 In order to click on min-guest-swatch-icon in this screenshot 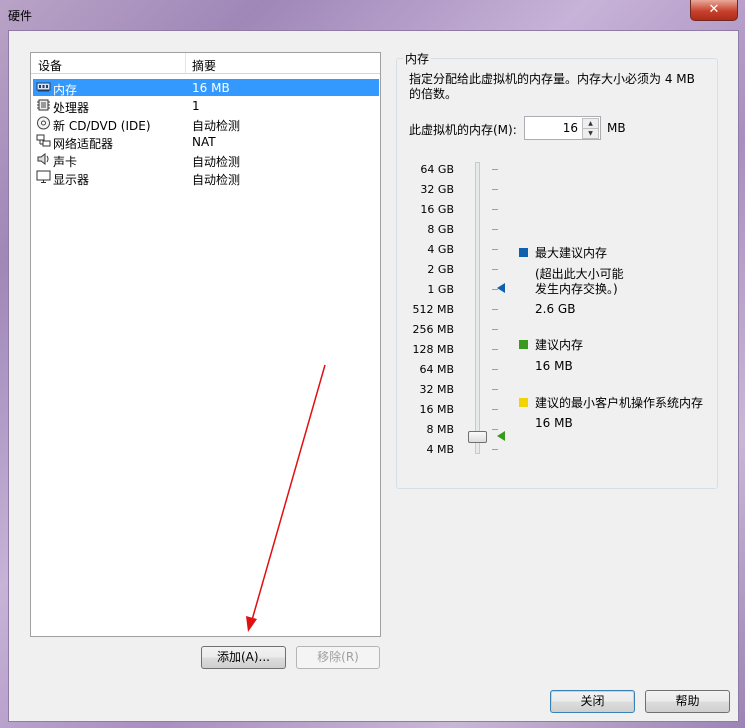, I will do `click(523, 402)`.